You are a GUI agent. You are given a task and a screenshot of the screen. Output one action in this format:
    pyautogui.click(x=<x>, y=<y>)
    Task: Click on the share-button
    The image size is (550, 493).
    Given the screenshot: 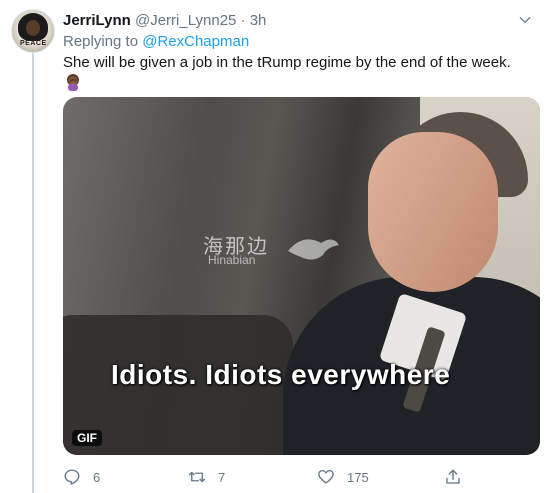 What is the action you would take?
    pyautogui.click(x=459, y=477)
    